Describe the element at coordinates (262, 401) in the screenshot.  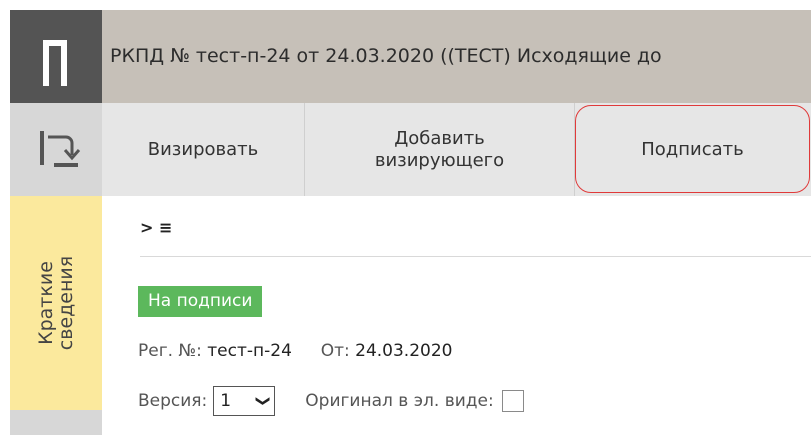
I see `chevron-down-icon: ❯` at that location.